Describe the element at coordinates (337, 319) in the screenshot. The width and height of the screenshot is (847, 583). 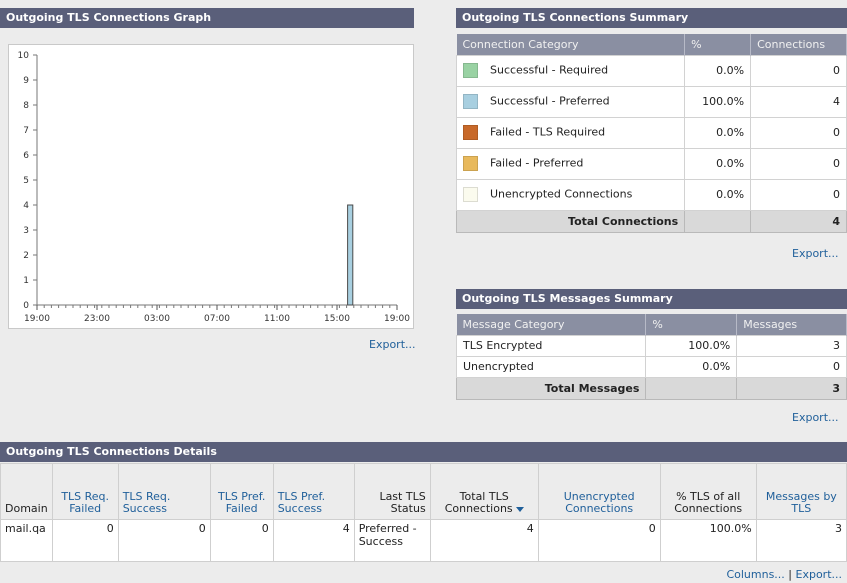
I see `x-tick-label: 15:00` at that location.